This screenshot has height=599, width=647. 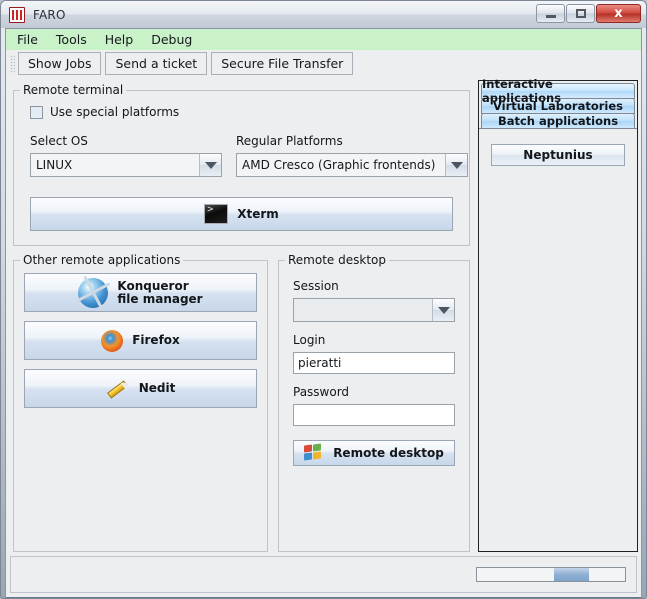 What do you see at coordinates (36, 112) in the screenshot?
I see `use-special-platforms-checkbox` at bounding box center [36, 112].